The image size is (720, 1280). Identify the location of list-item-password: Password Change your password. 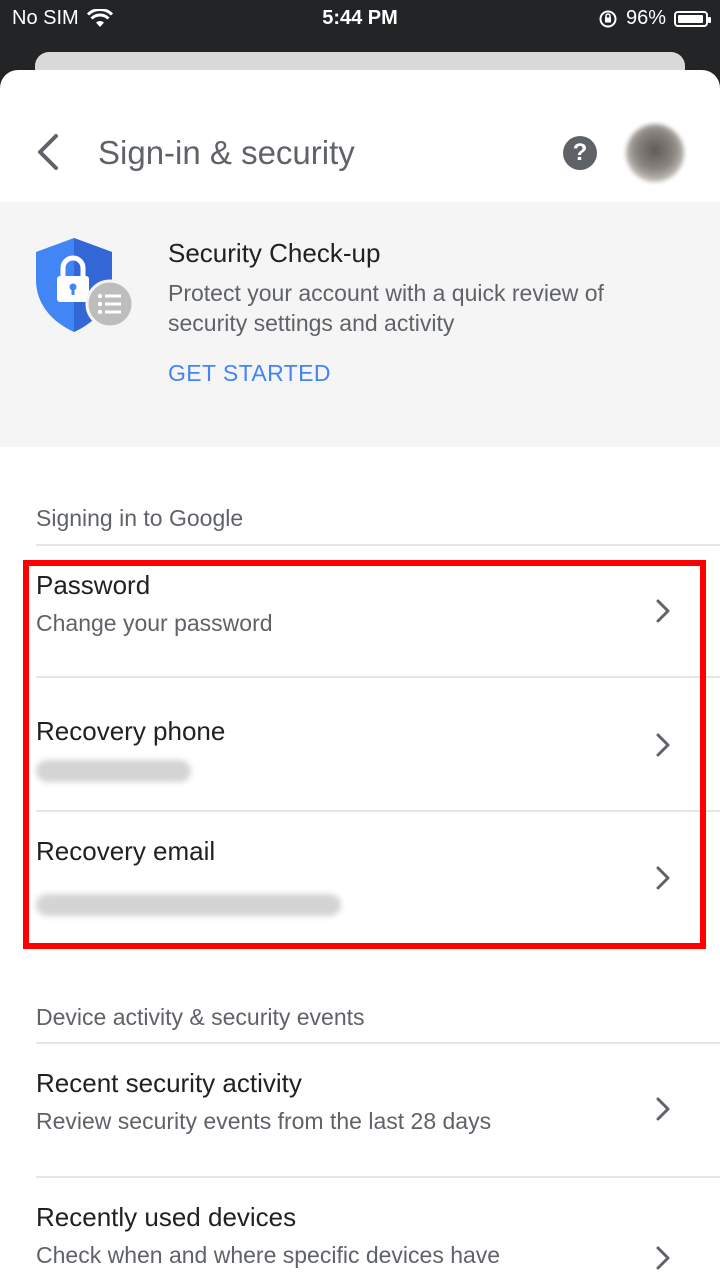
(360, 612).